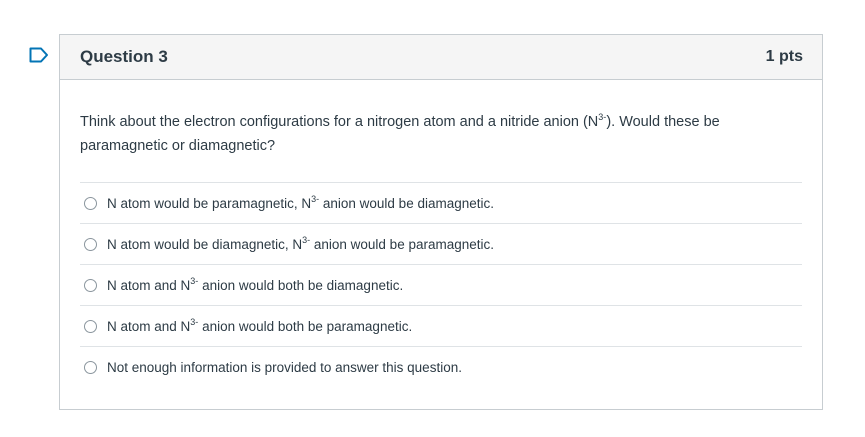  I want to click on answer-label-text: N atom would be diamagnetic, N, so click(205, 244).